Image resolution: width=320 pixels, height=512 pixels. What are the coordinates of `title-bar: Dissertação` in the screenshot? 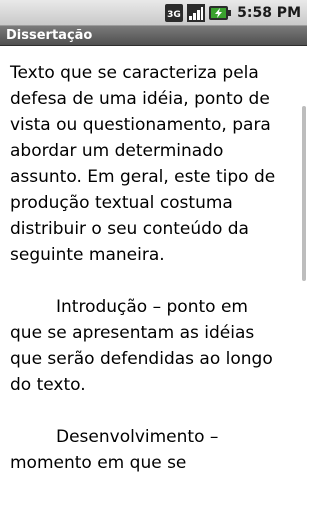 It's located at (153, 35).